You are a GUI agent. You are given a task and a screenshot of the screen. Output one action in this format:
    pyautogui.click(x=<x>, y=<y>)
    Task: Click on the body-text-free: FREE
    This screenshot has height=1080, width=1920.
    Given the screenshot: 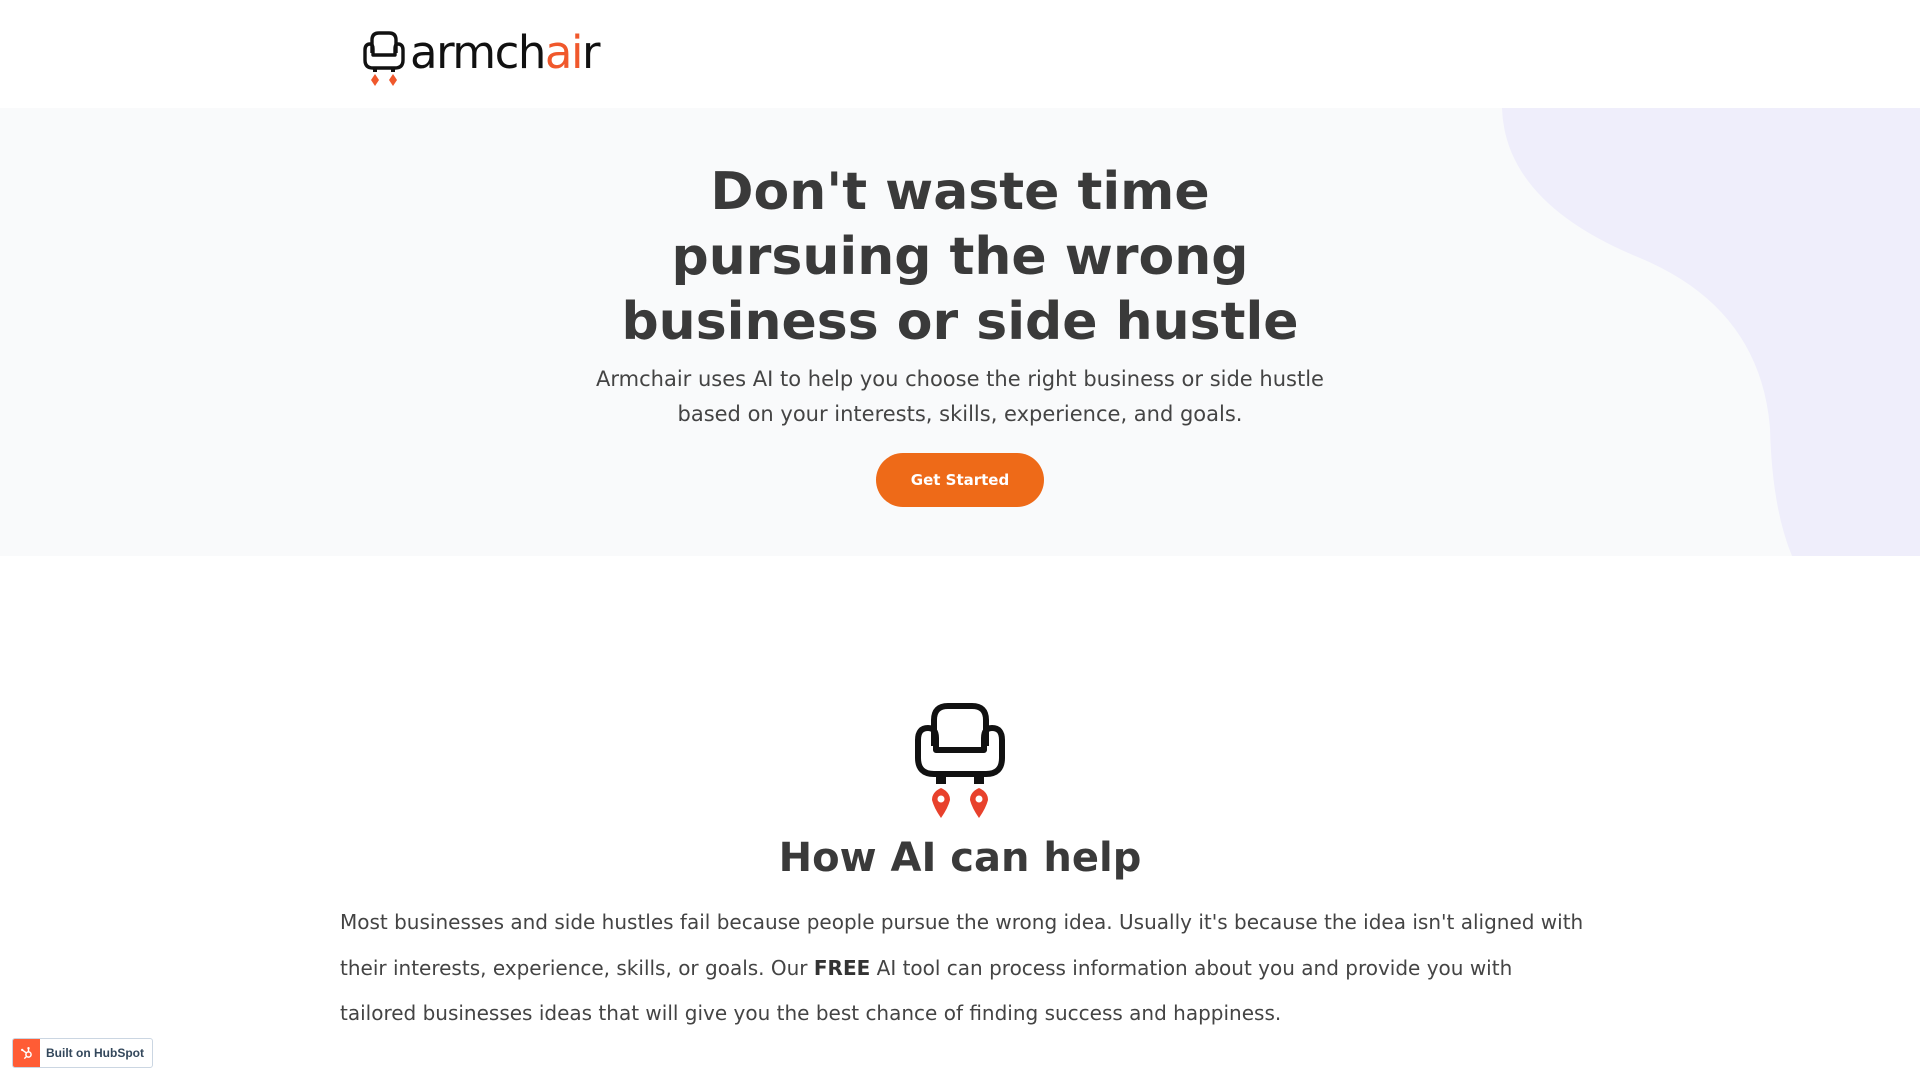 What is the action you would take?
    pyautogui.click(x=842, y=967)
    